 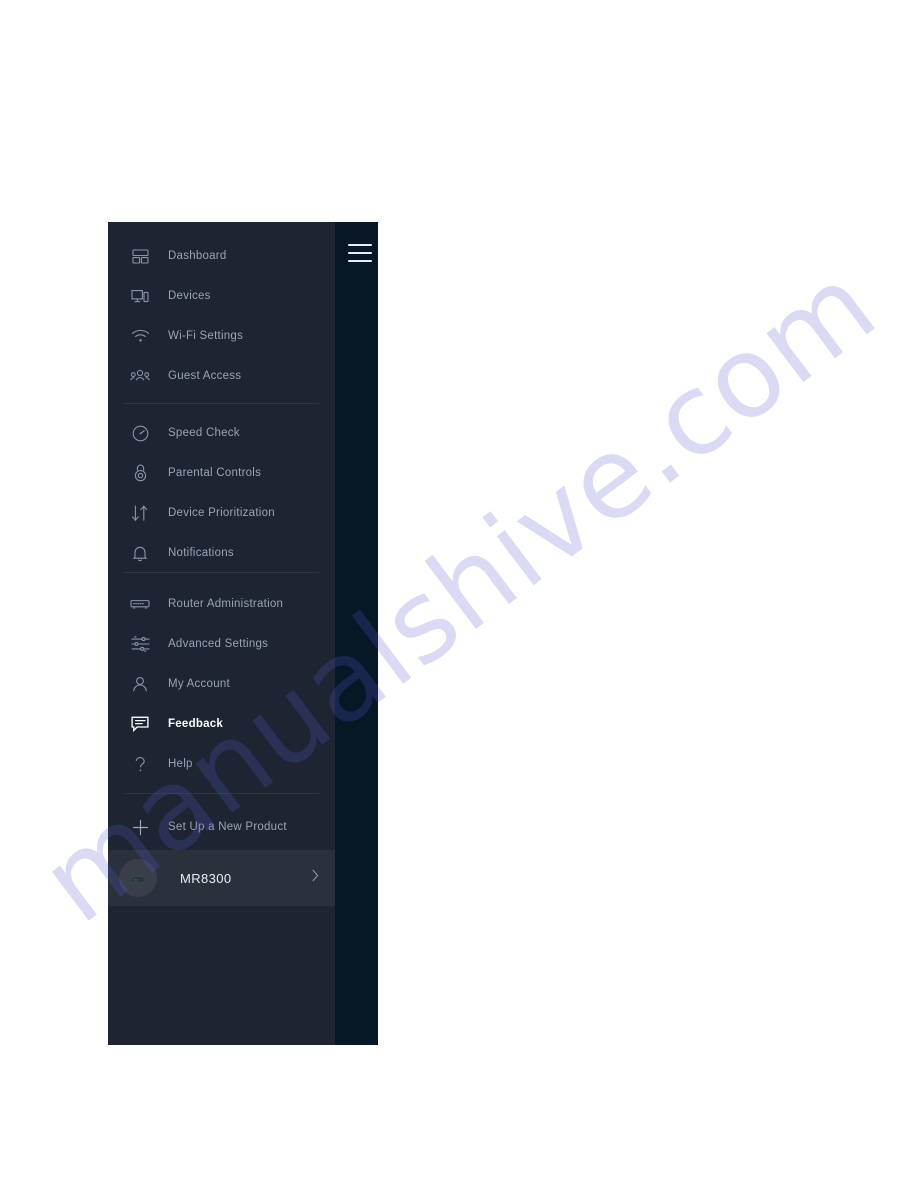 I want to click on sidebar-item-speed-check: Speed Check, so click(x=221, y=433).